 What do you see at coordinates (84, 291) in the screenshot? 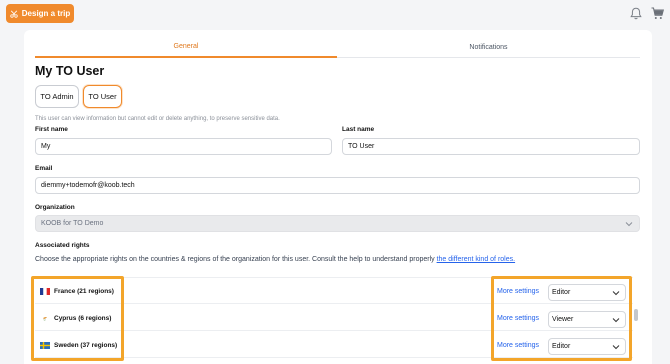
I see `country-name: France (21 regions)` at bounding box center [84, 291].